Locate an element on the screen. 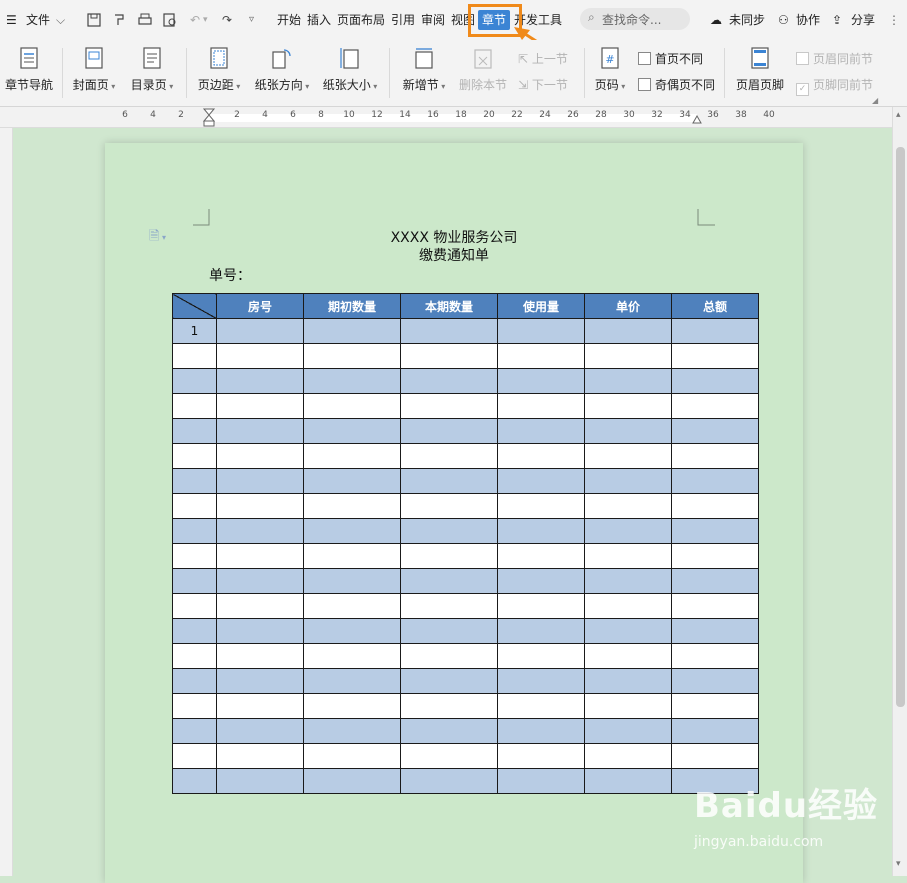 This screenshot has height=883, width=907. prev-section-button: ⇱ 上一节 is located at coordinates (543, 58).